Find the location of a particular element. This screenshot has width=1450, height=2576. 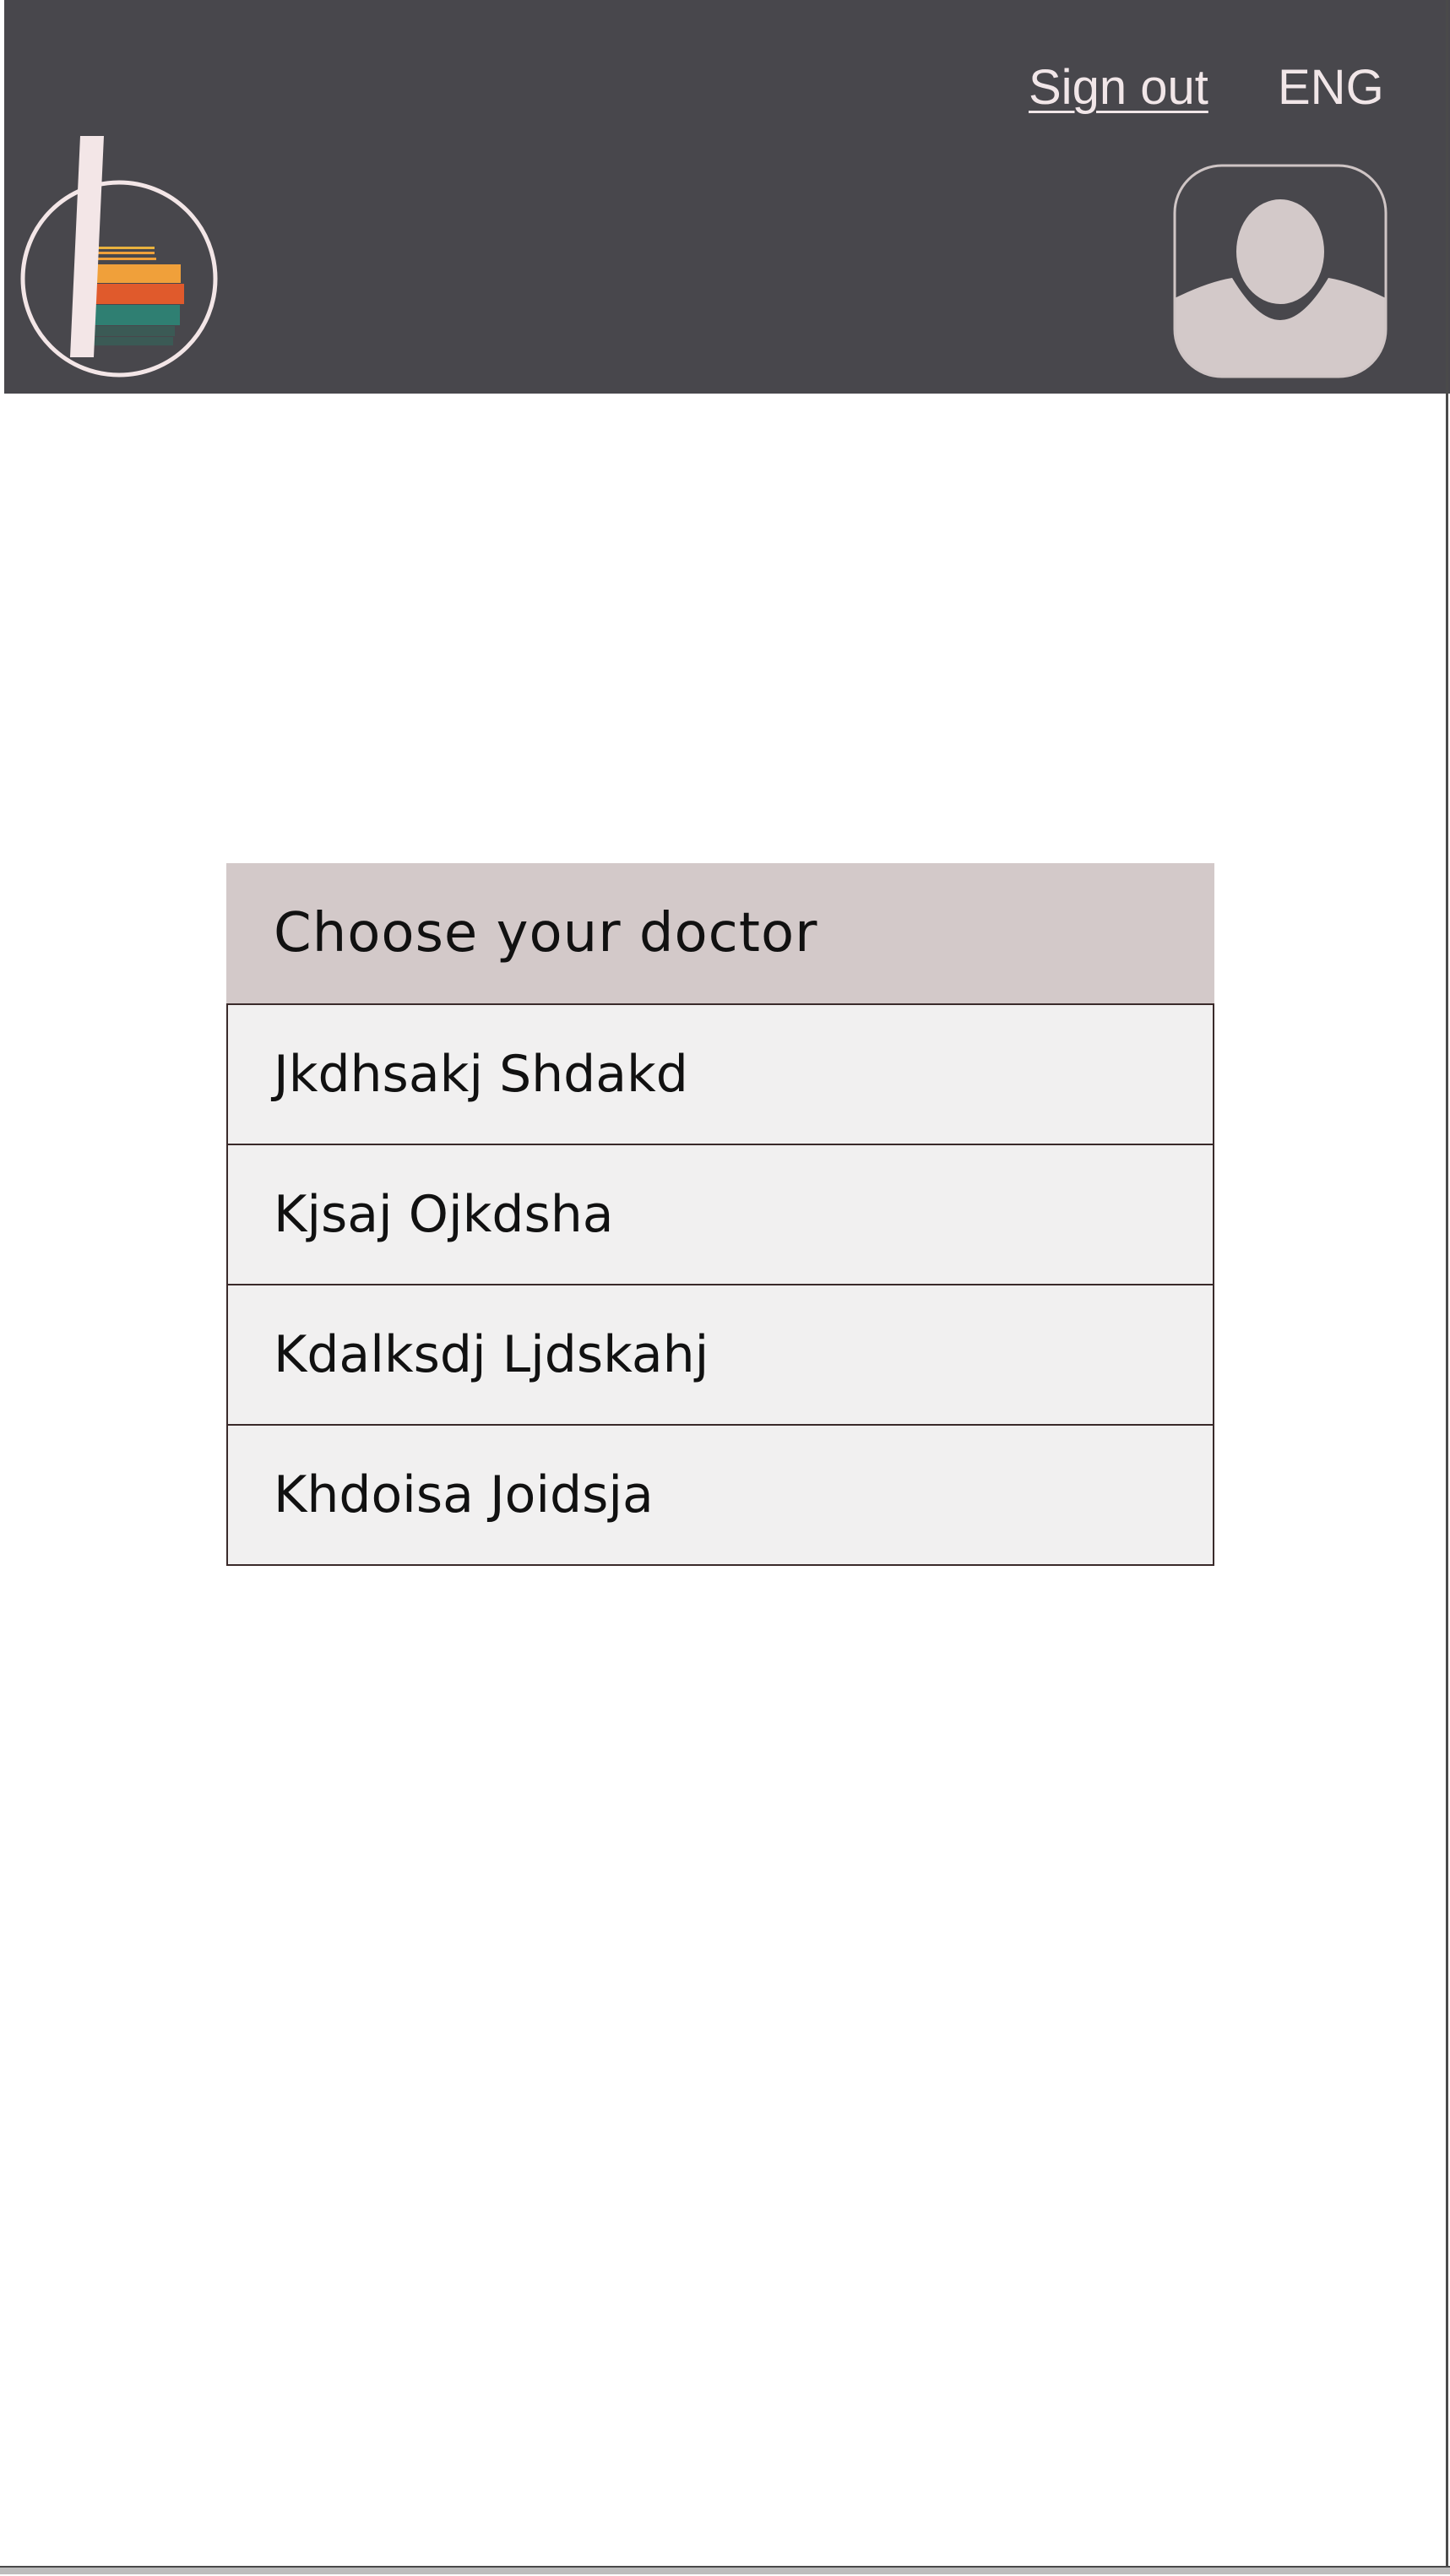

user-avatar-icon is located at coordinates (1280, 271).